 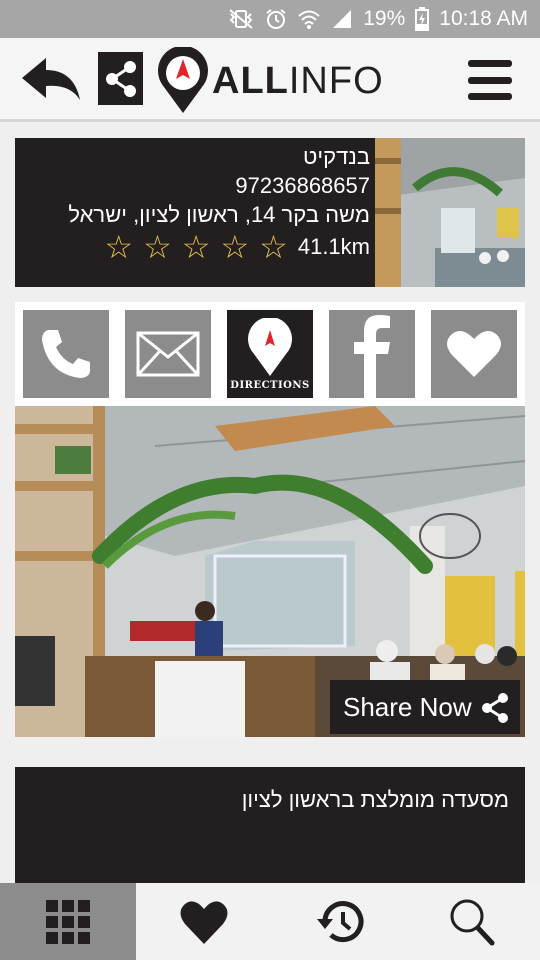 What do you see at coordinates (336, 156) in the screenshot?
I see `business-name: בנדקיט` at bounding box center [336, 156].